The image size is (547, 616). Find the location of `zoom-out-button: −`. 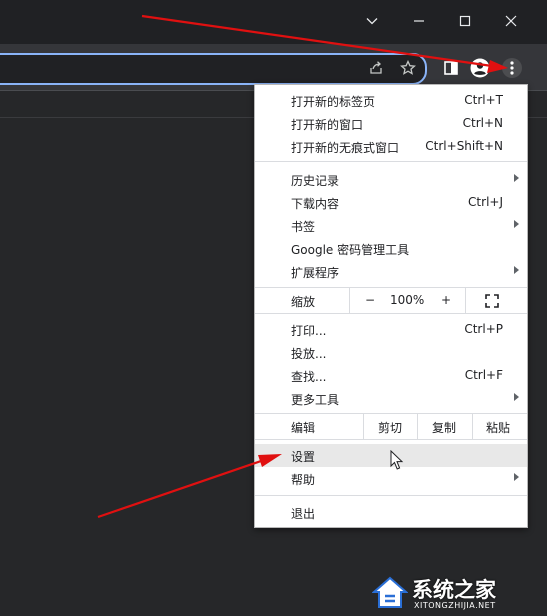

zoom-out-button: − is located at coordinates (370, 300).